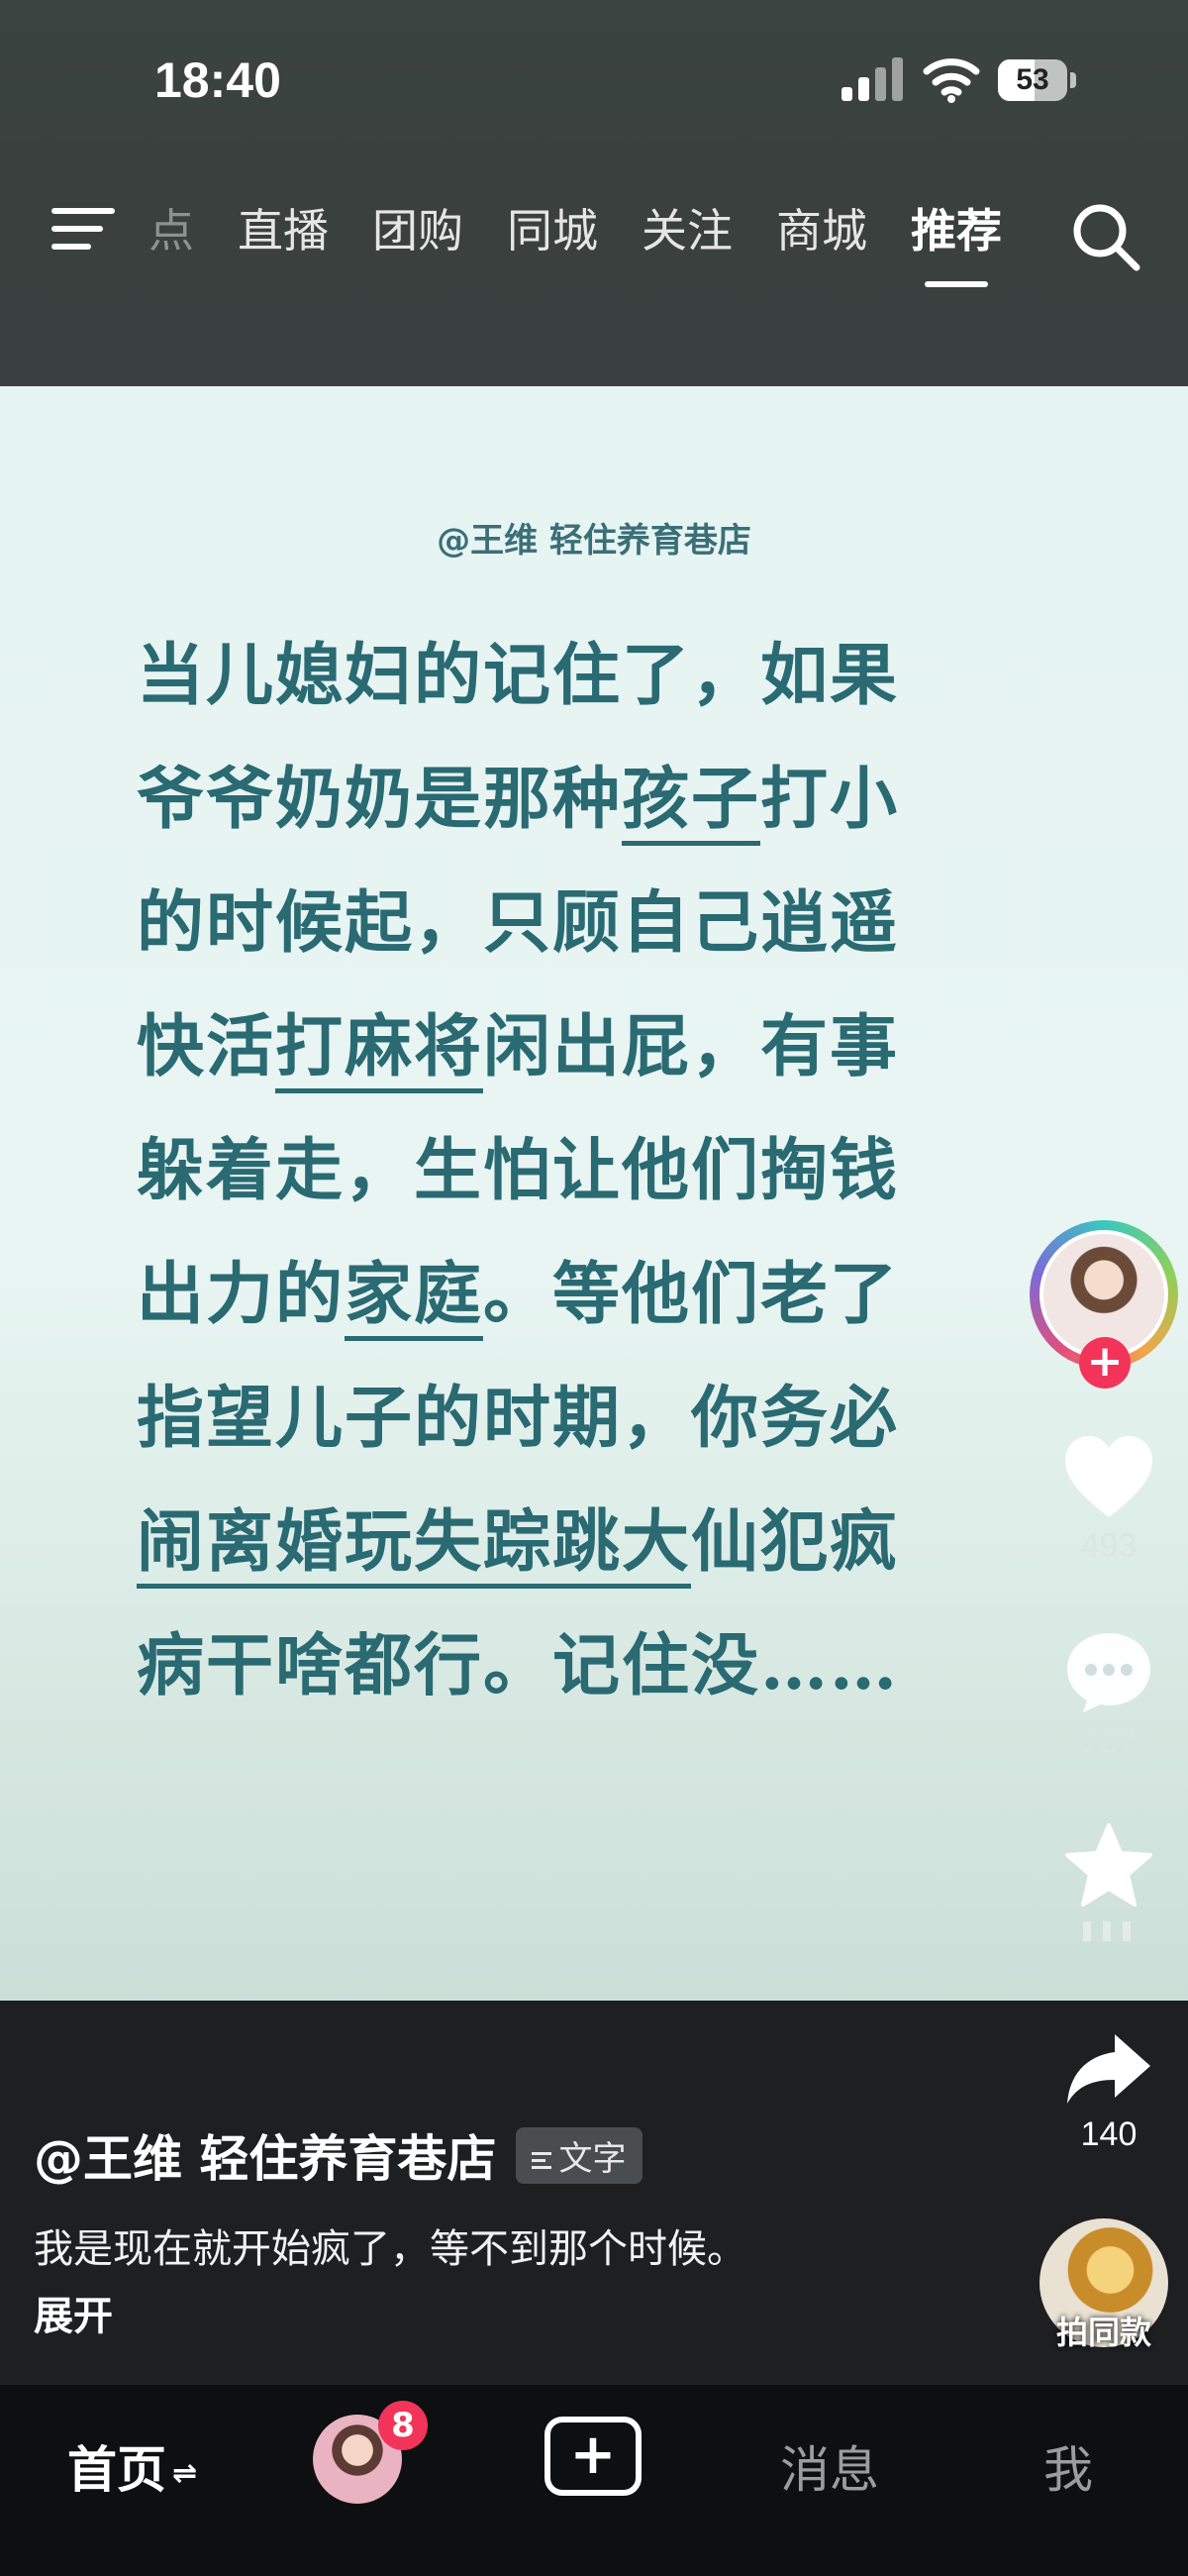 The image size is (1188, 2576). I want to click on bottom-tab-bar: 首页 ⇌ 8 + 消息 我, so click(594, 2480).